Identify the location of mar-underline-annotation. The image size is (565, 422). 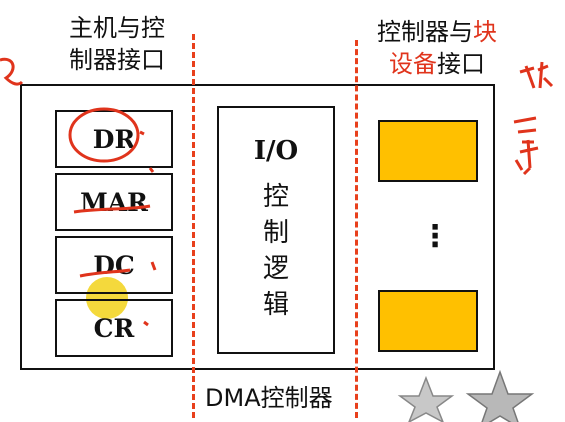
(112, 209).